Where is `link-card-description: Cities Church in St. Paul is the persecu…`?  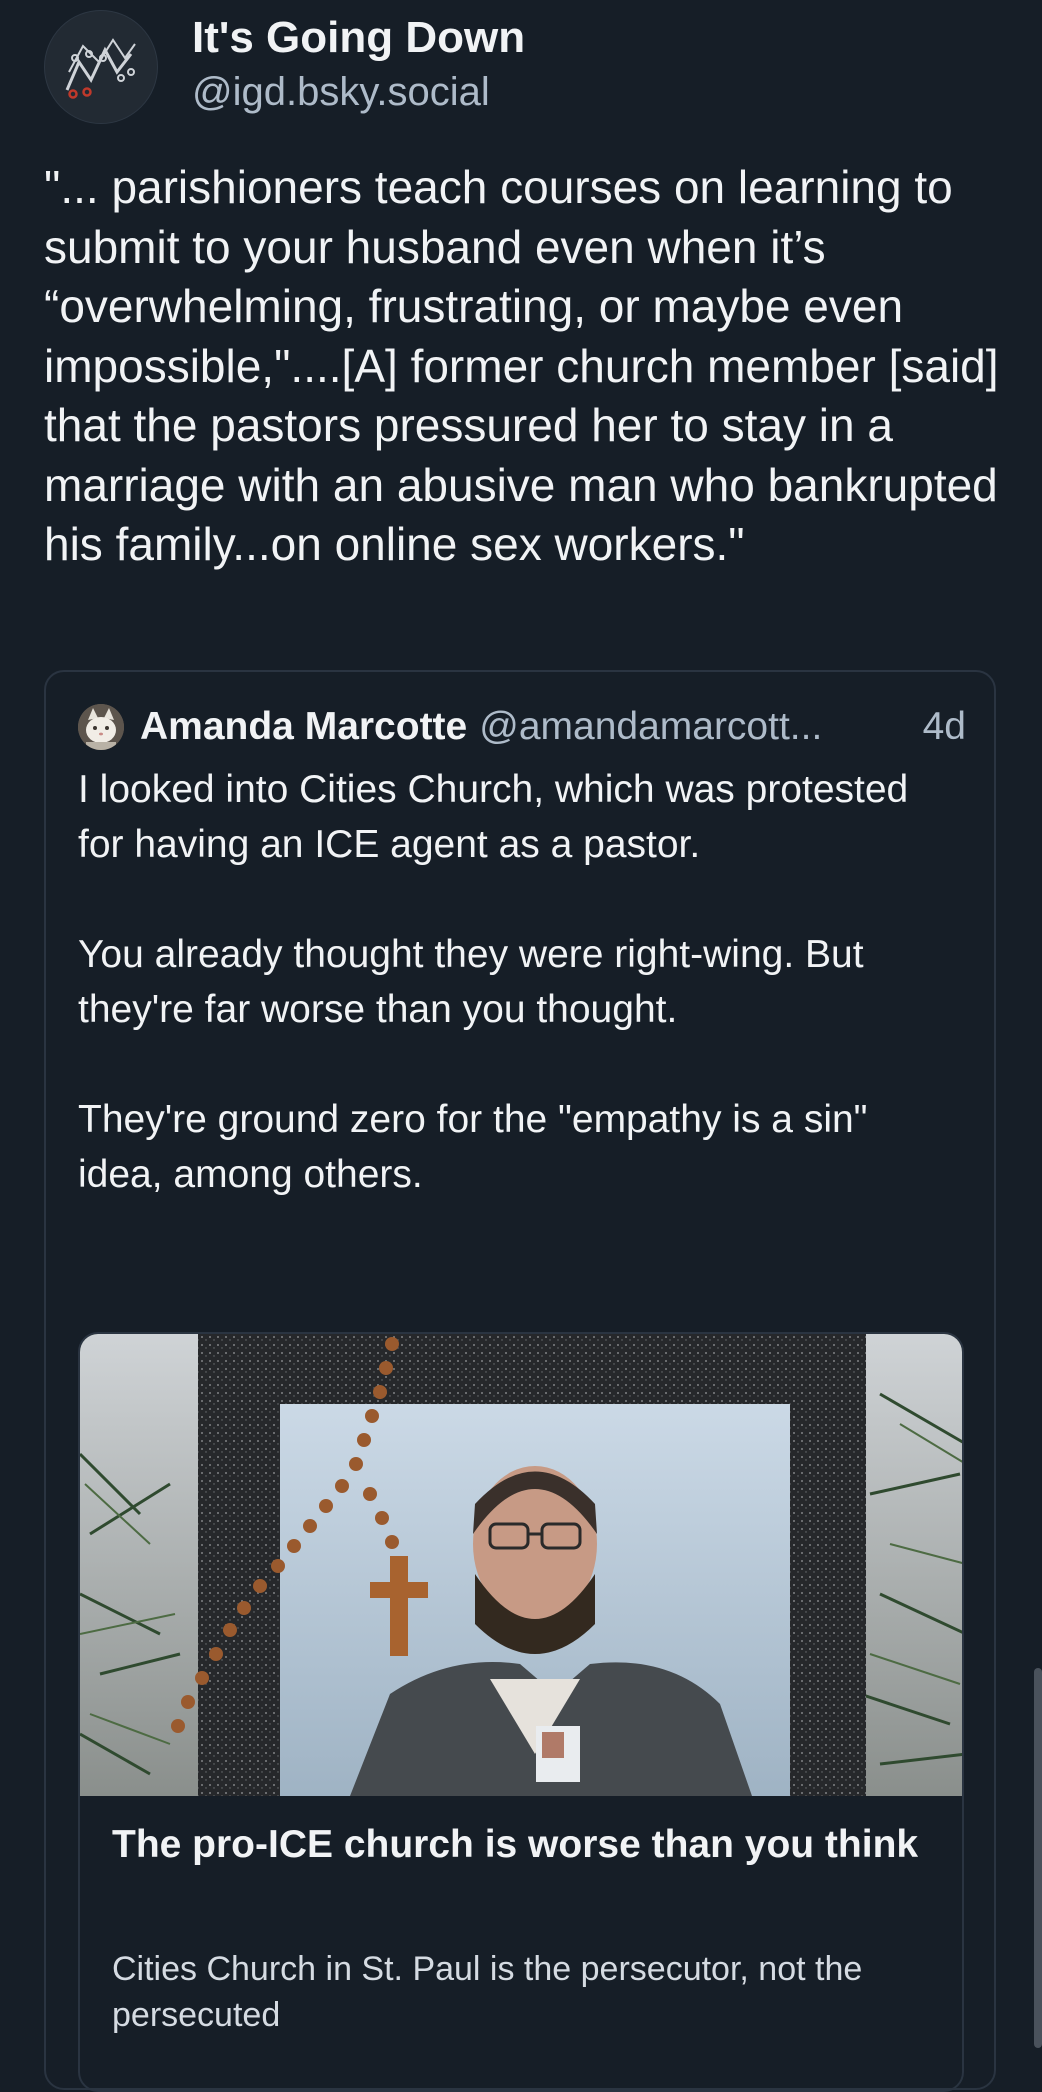
link-card-description: Cities Church in St. Paul is the persecu… is located at coordinates (487, 1992).